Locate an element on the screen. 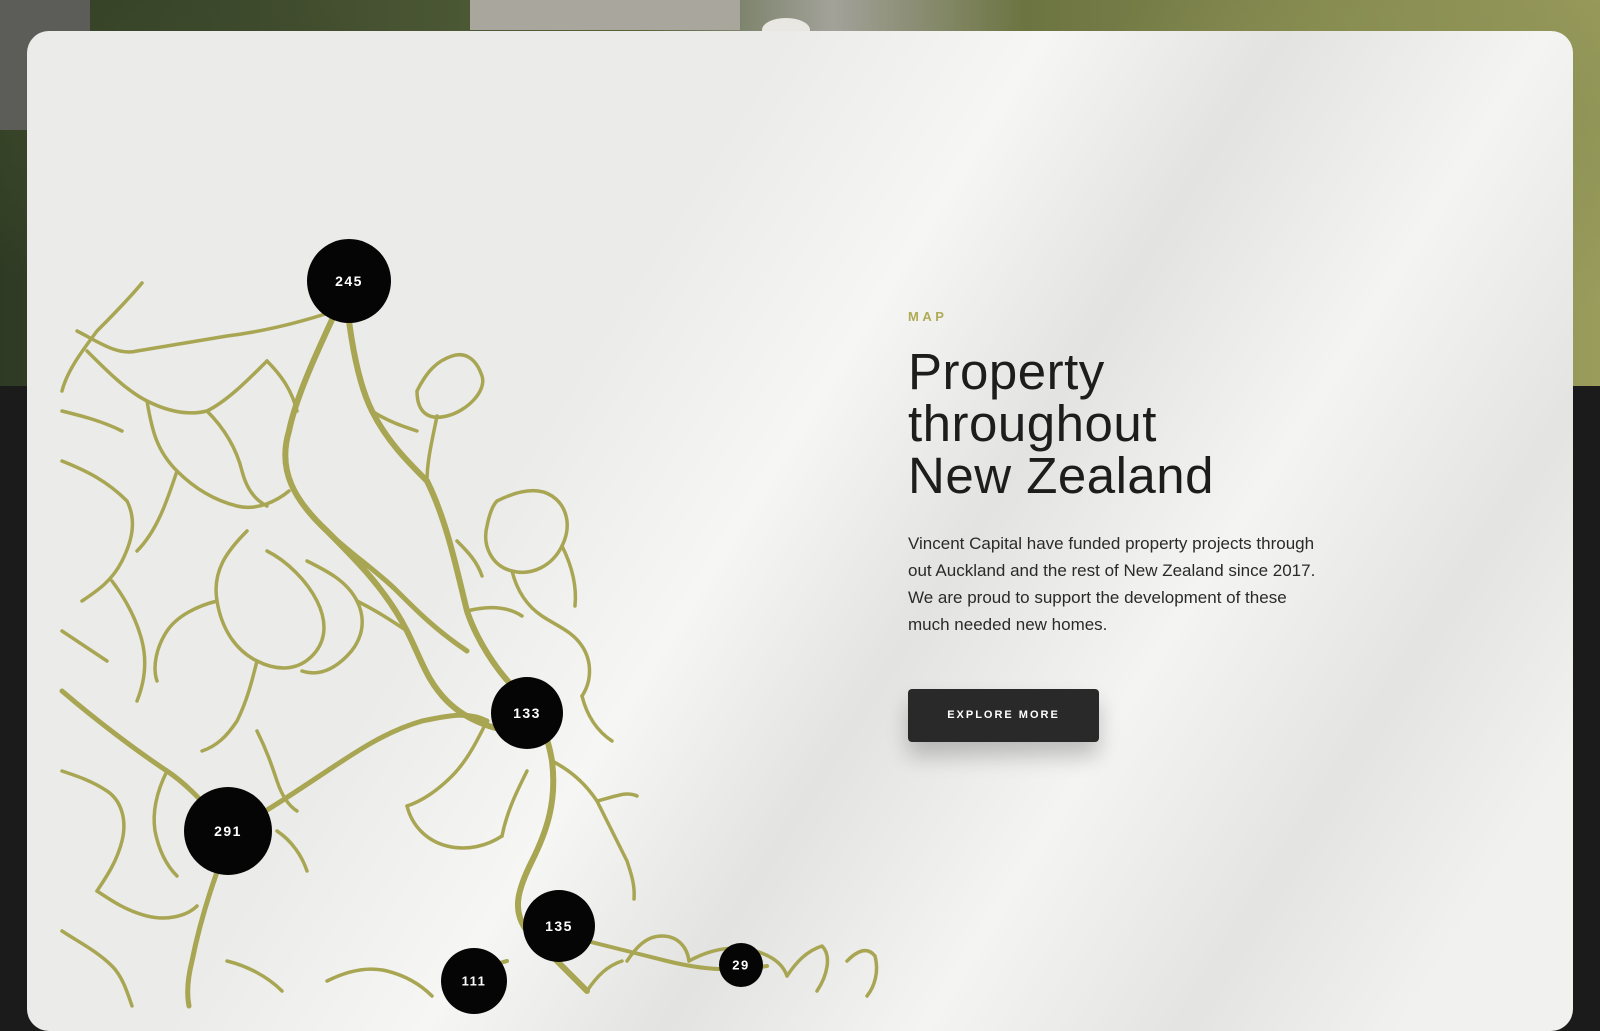 Image resolution: width=1600 pixels, height=1031 pixels. section-title-line: Property is located at coordinates (1006, 371).